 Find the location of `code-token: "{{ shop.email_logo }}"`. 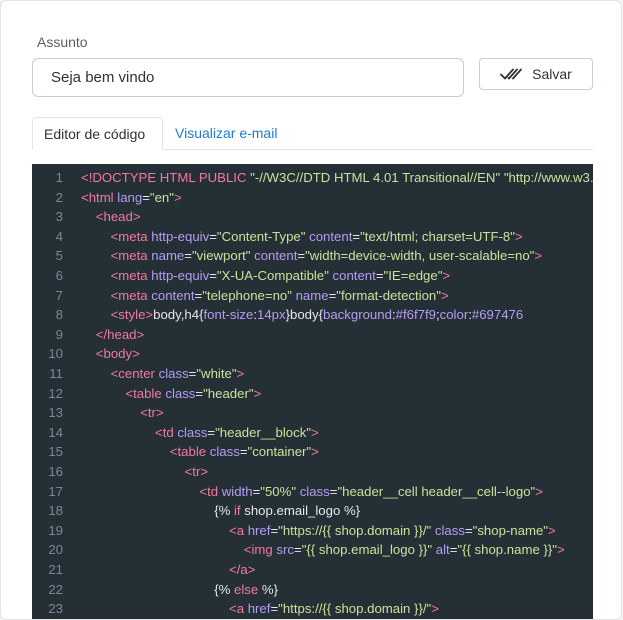

code-token: "{{ shop.email_logo }}" is located at coordinates (367, 550).